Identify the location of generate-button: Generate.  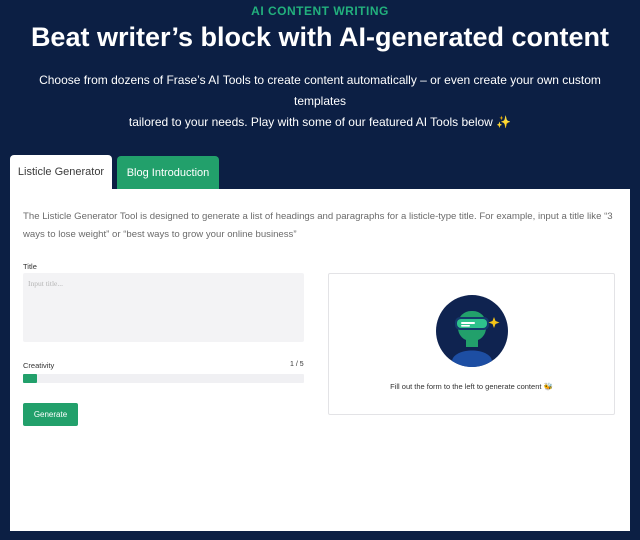
(50, 414).